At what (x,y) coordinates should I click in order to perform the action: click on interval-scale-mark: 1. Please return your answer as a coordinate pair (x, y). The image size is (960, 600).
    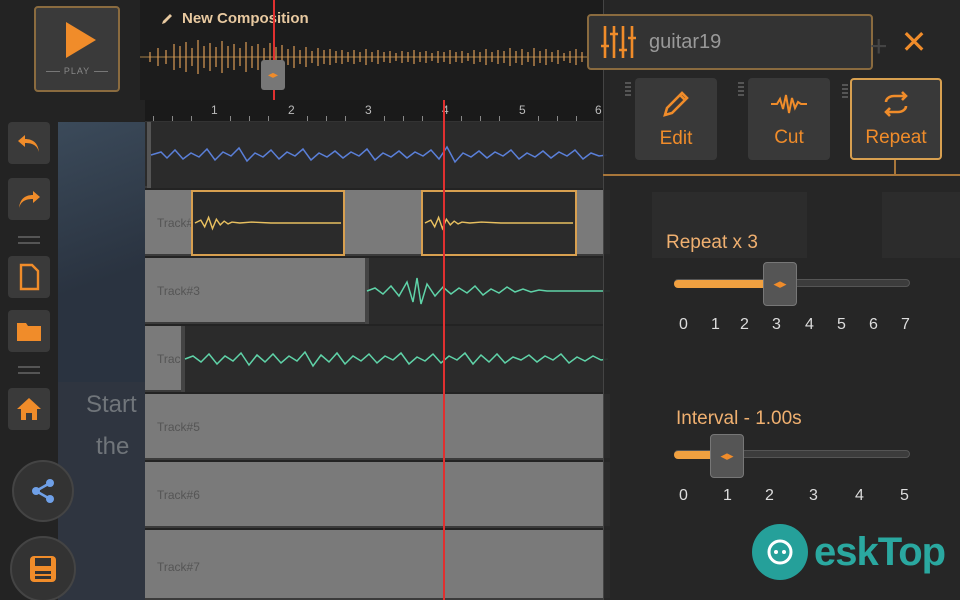
    Looking at the image, I should click on (727, 495).